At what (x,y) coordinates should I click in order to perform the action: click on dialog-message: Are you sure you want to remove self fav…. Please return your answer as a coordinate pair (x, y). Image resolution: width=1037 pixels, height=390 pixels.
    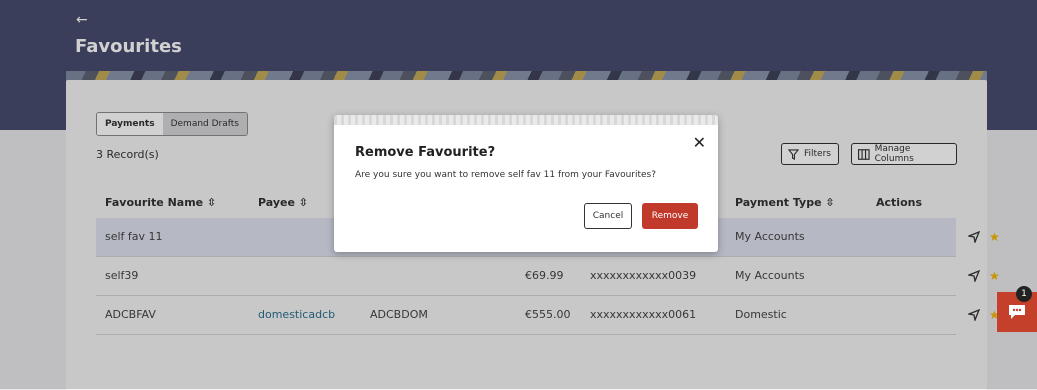
    Looking at the image, I should click on (506, 175).